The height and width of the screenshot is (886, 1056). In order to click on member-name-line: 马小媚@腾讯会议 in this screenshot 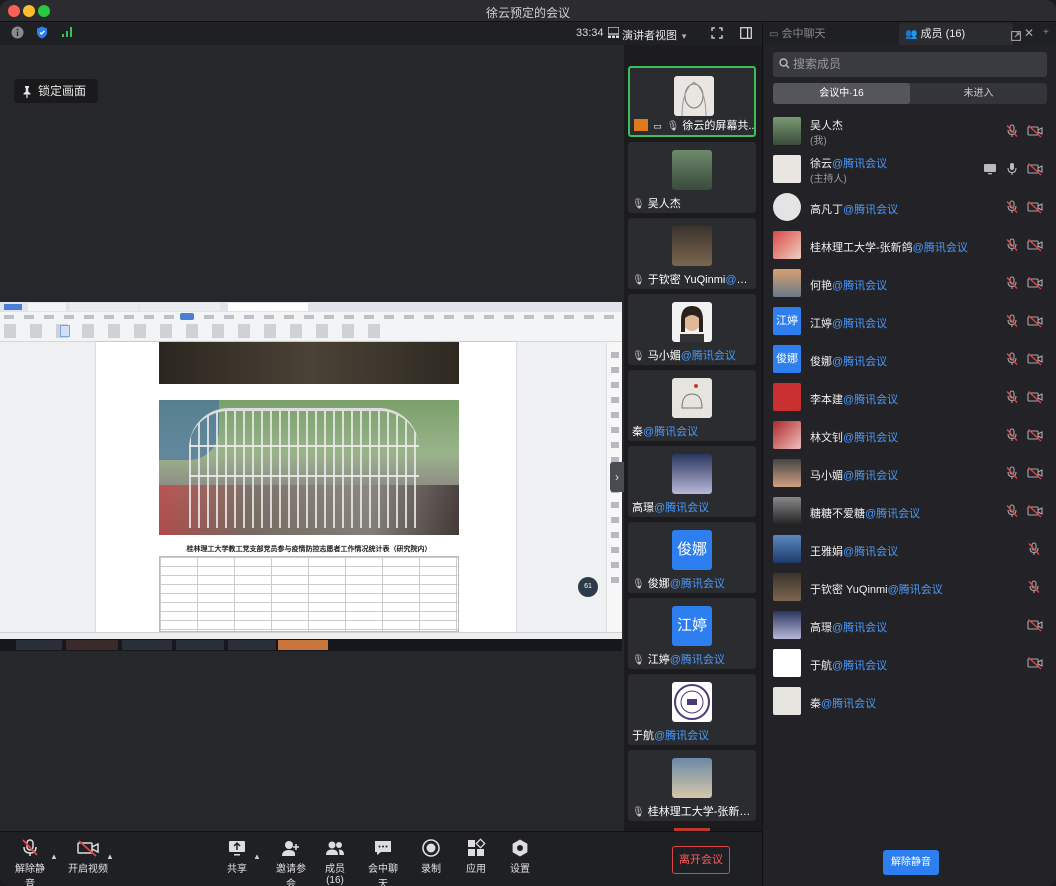, I will do `click(854, 475)`.